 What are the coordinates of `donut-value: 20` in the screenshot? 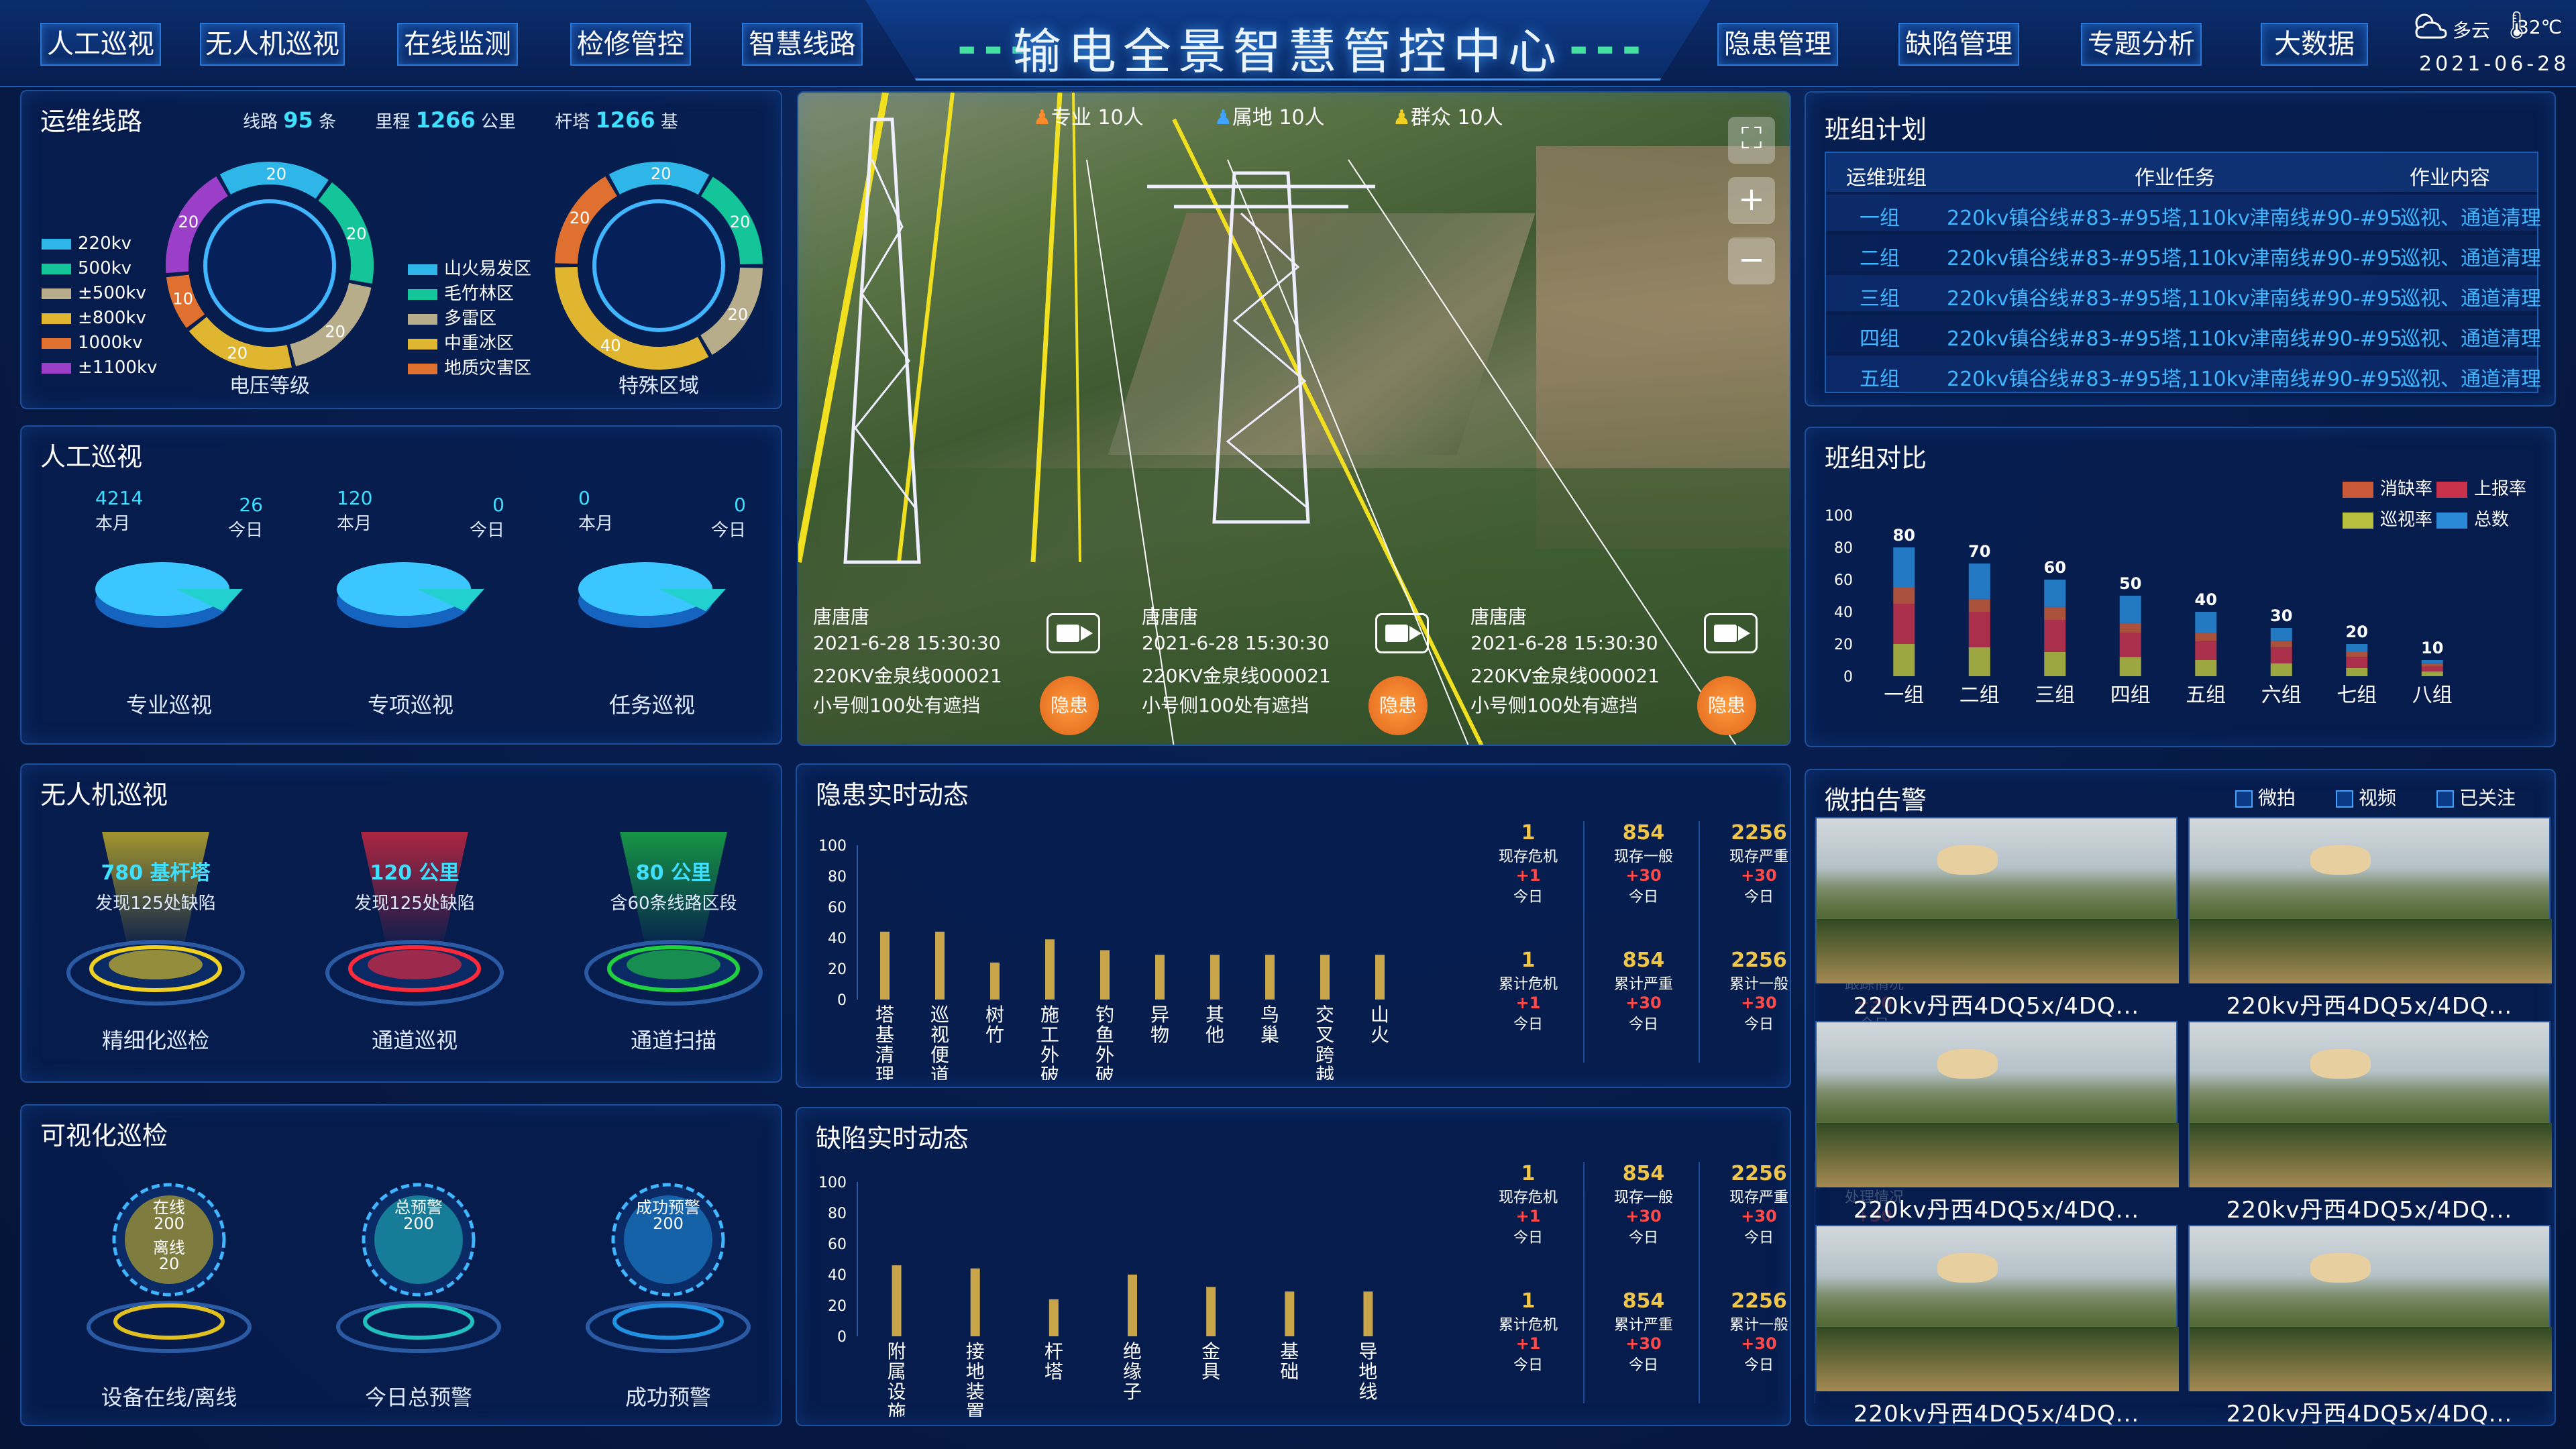 It's located at (740, 222).